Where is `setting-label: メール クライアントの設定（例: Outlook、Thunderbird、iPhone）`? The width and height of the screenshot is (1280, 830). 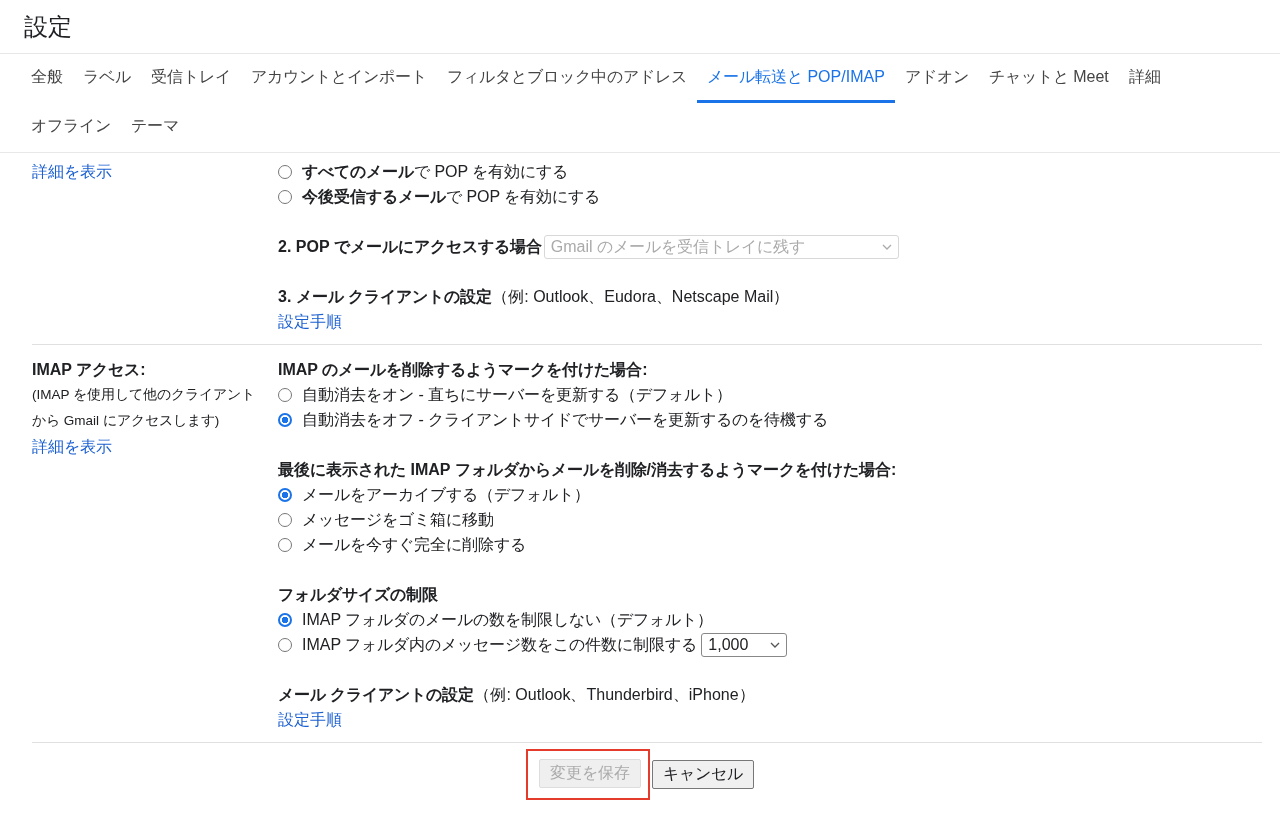
setting-label: メール クライアントの設定（例: Outlook、Thunderbird、iPhone） is located at coordinates (516, 695).